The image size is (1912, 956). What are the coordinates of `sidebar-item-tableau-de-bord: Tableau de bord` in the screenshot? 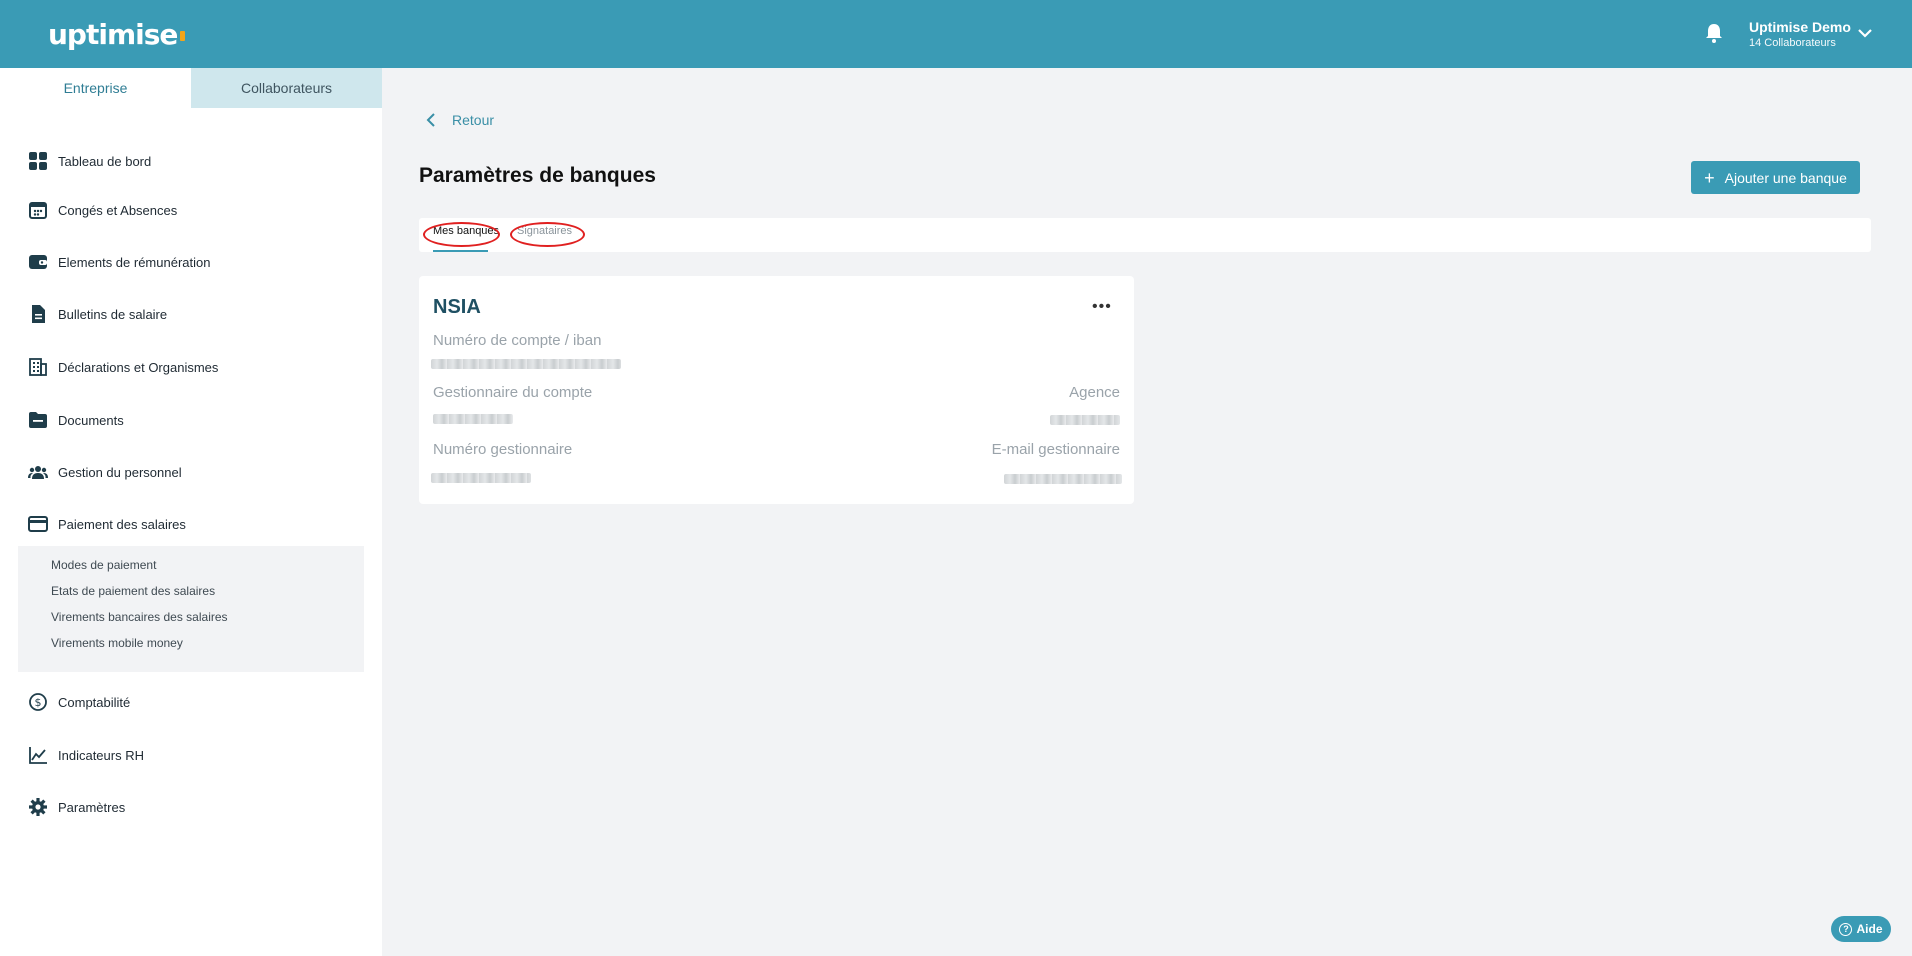 It's located at (89, 161).